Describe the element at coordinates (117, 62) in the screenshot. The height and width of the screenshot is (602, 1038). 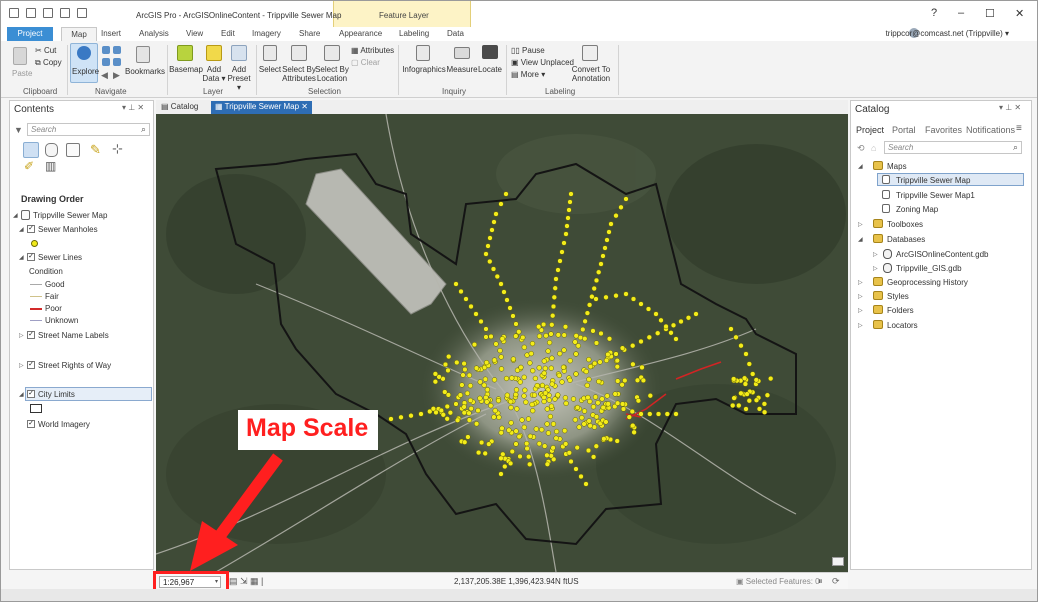
I see `fixed-zoom-out-icon` at that location.